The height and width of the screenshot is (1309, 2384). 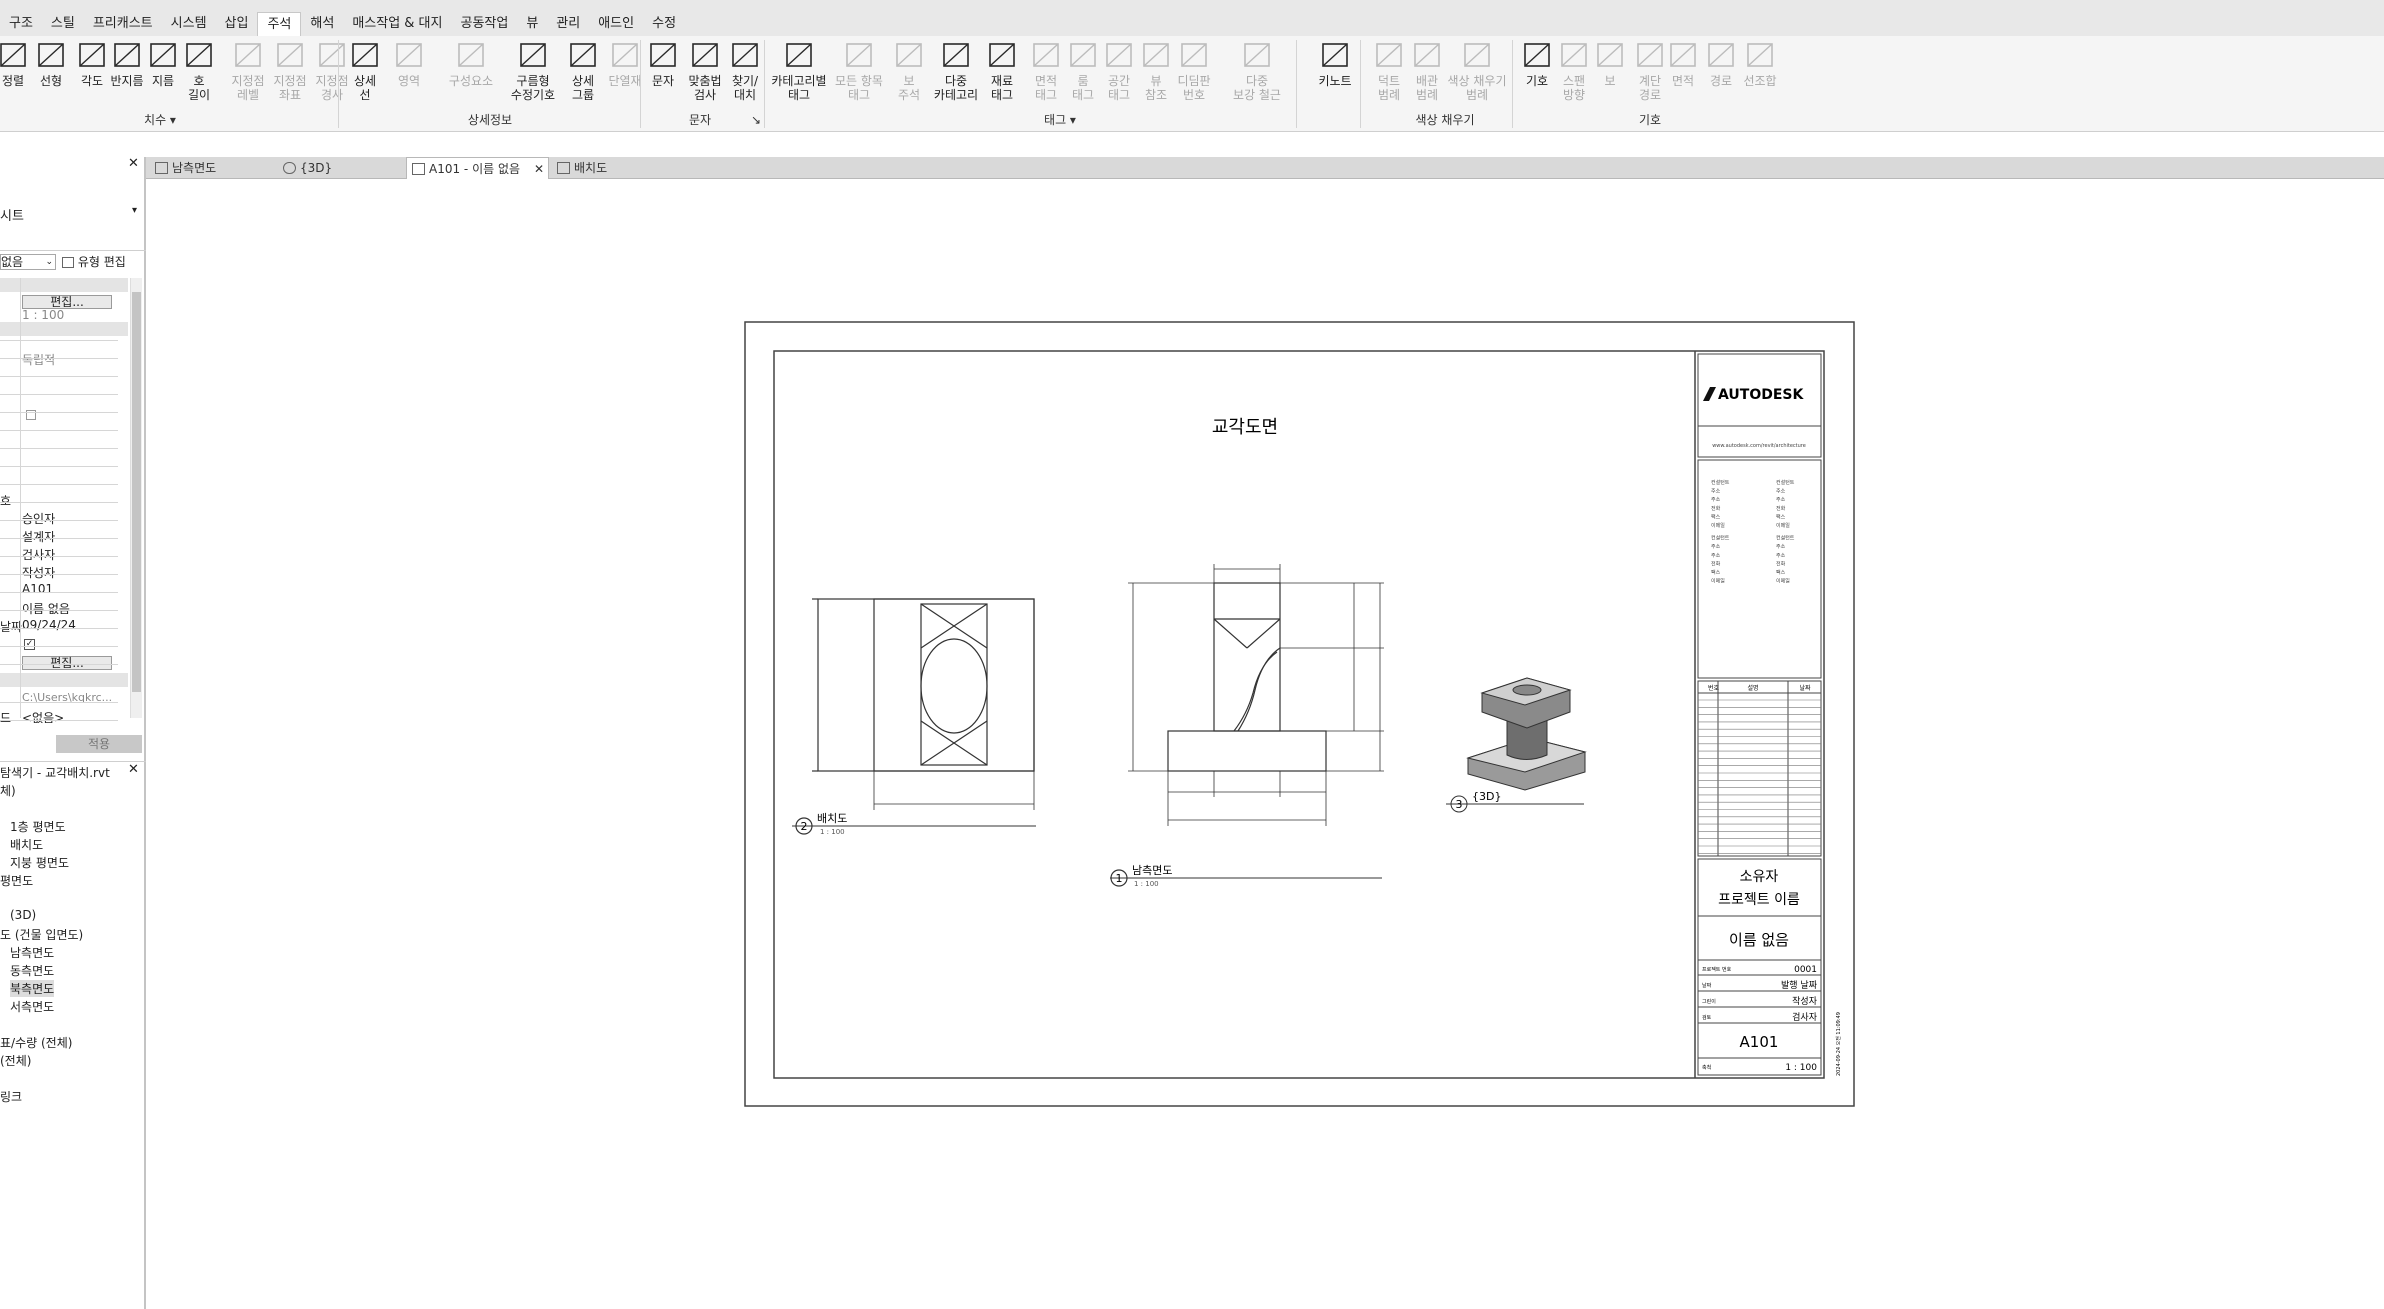 I want to click on ribbon-button: 스팬 방향, so click(x=1574, y=70).